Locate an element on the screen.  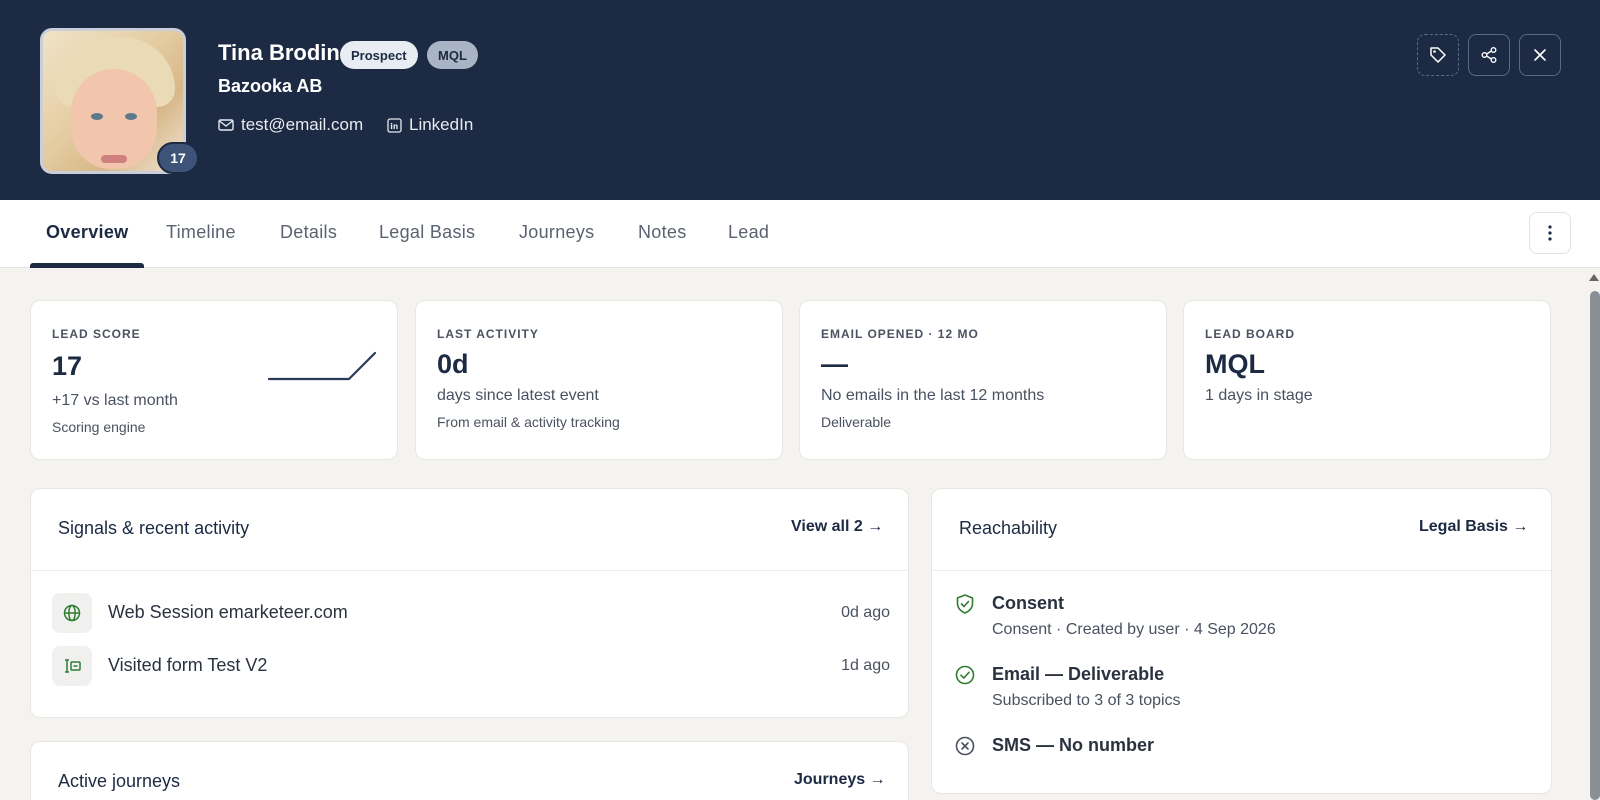
form-icon is located at coordinates (72, 666).